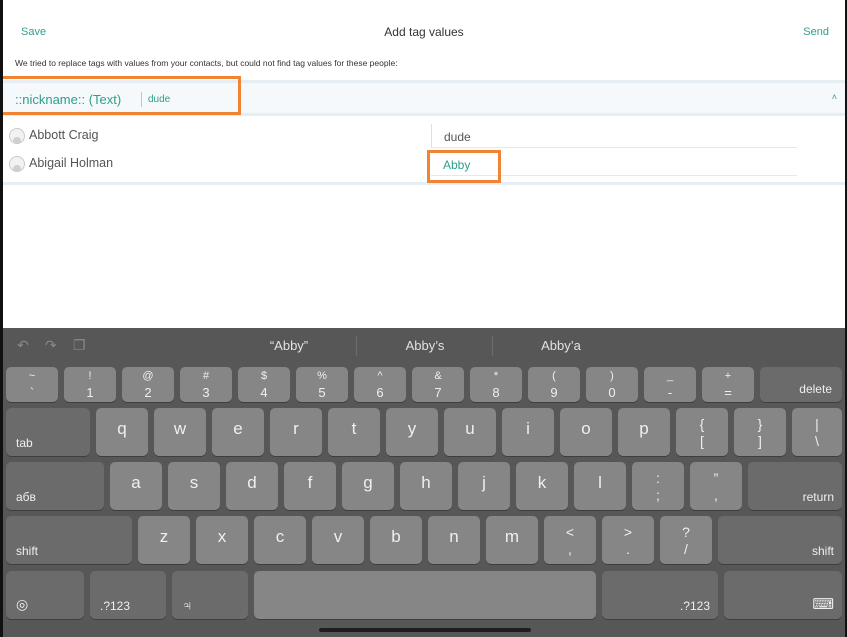  Describe the element at coordinates (128, 595) in the screenshot. I see `numbers-key-left: .?123` at that location.